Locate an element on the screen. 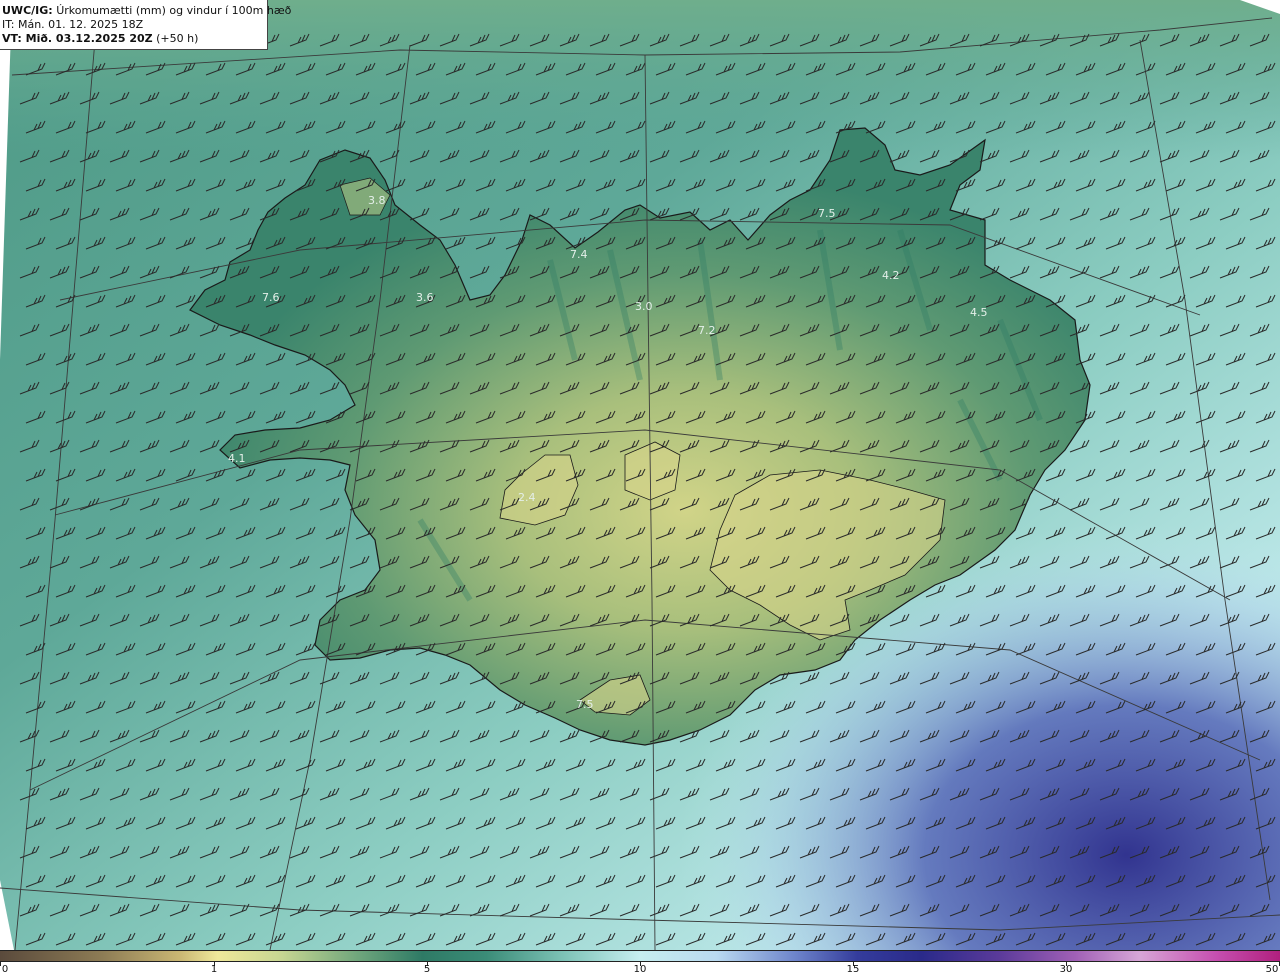 The width and height of the screenshot is (1280, 978). max-label: 7.2 is located at coordinates (707, 330).